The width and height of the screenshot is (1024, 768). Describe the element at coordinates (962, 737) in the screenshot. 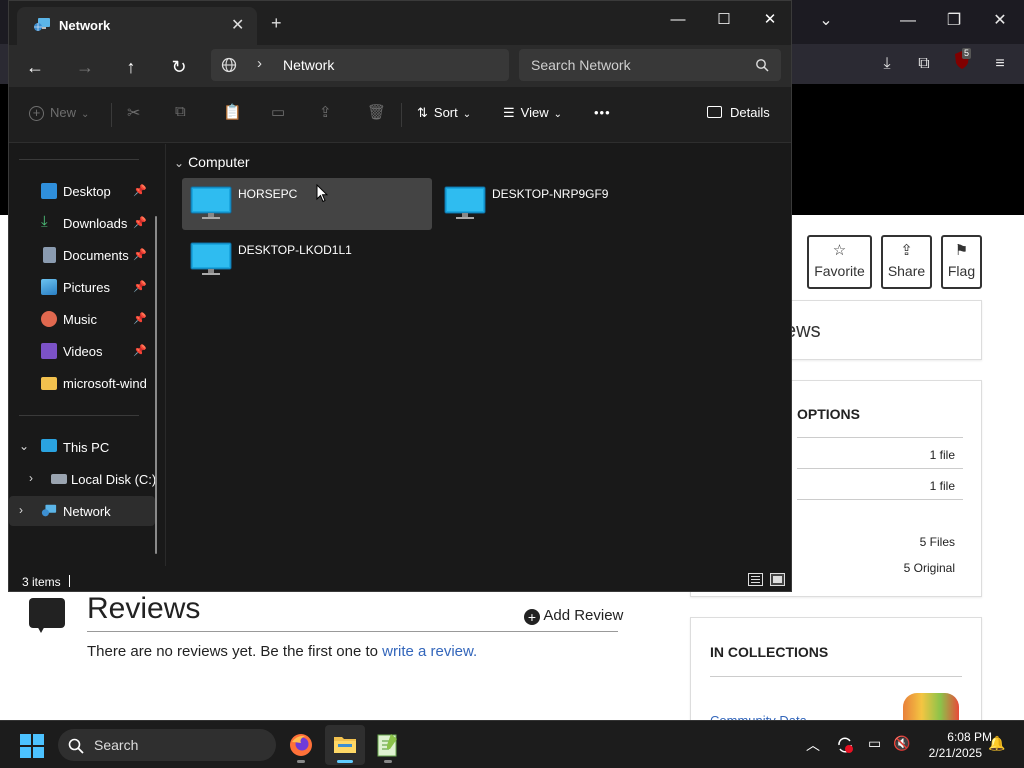

I see `clock-time: 6:08 PM` at that location.